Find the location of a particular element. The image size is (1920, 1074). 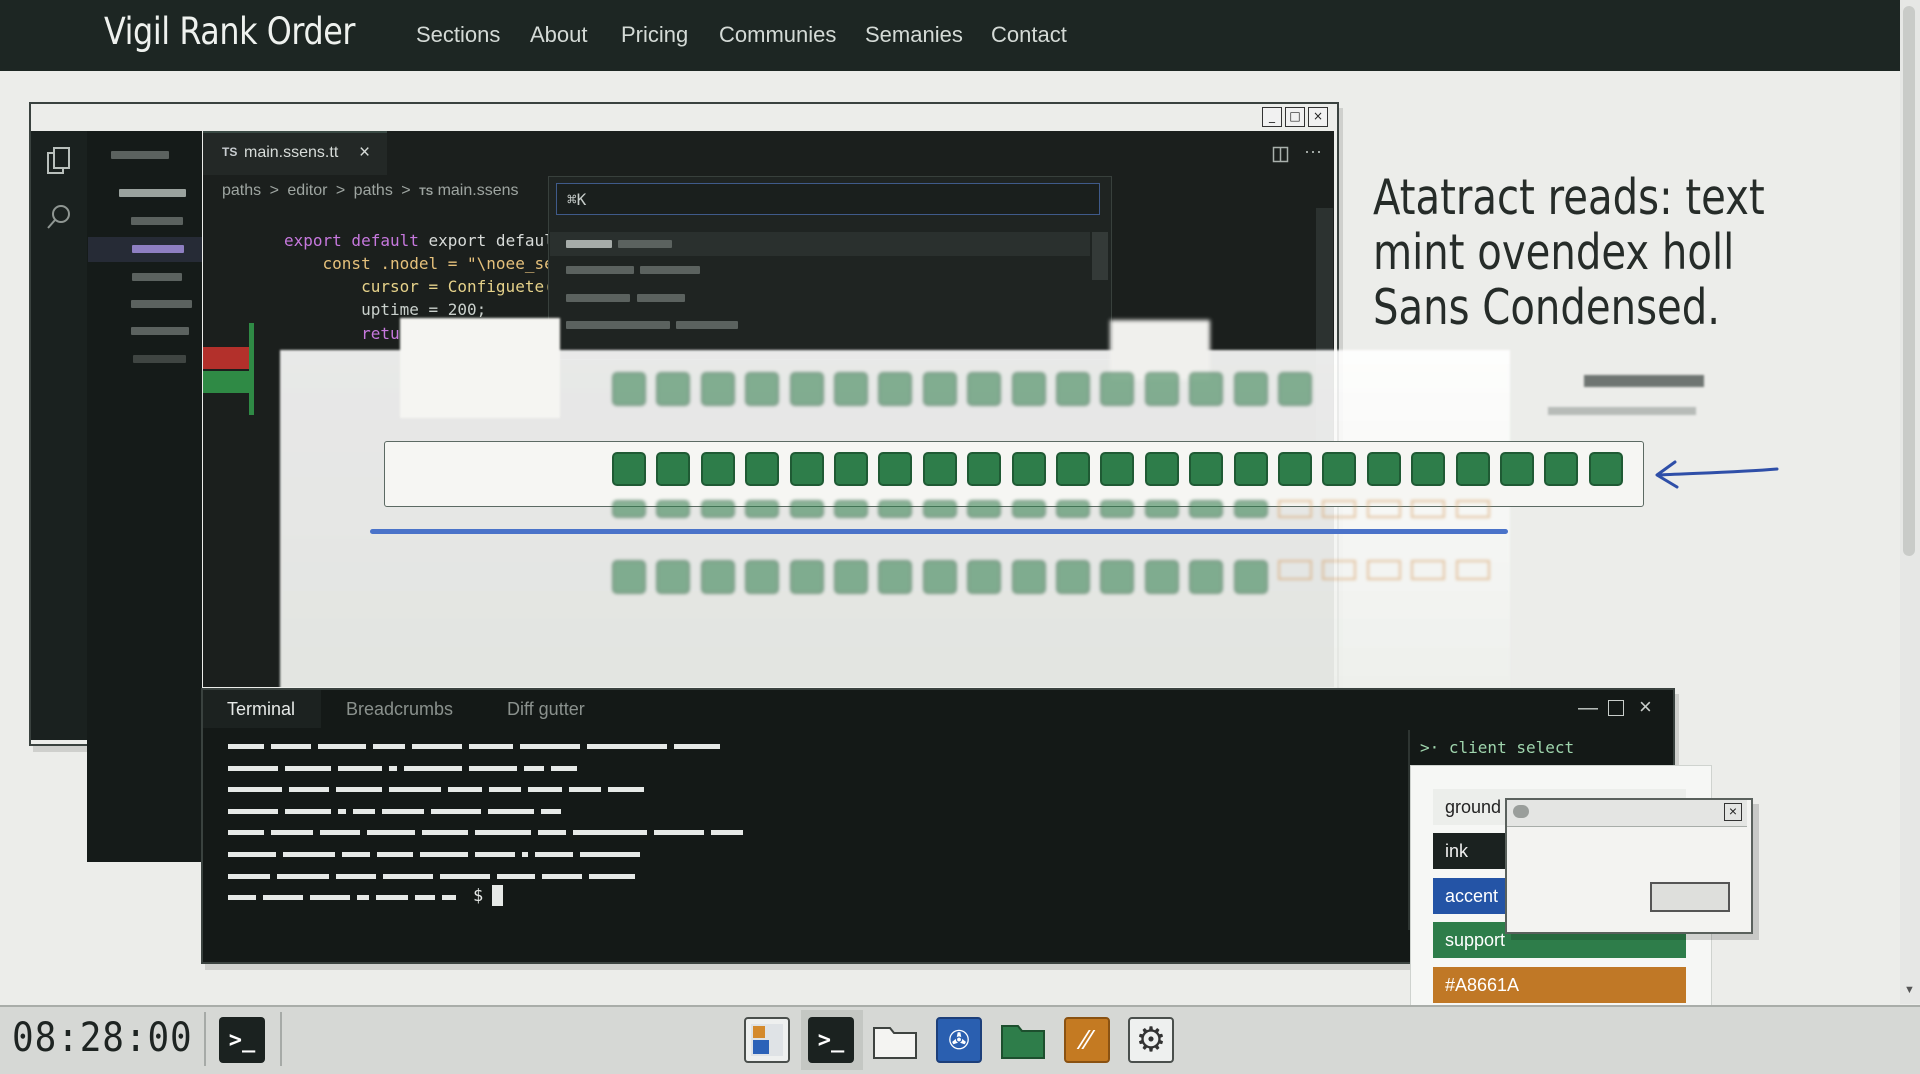

dialog-ok-button is located at coordinates (1690, 897).